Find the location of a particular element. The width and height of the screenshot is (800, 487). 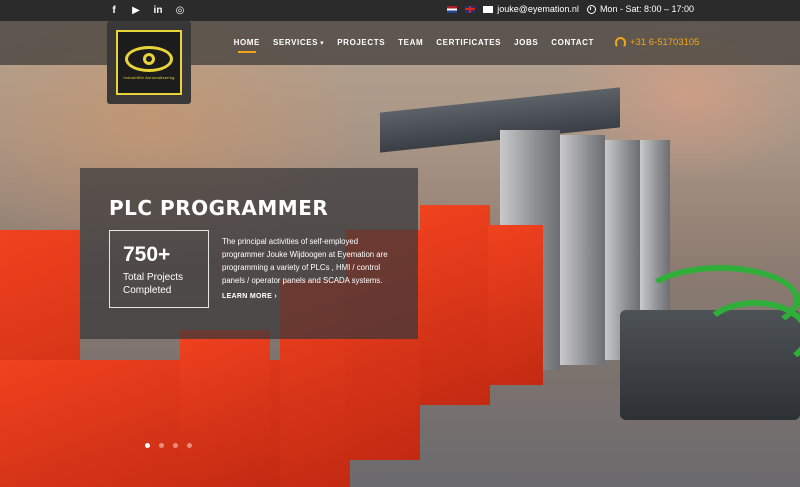

logo-emblem: Industriële Automatisering is located at coordinates (149, 62).